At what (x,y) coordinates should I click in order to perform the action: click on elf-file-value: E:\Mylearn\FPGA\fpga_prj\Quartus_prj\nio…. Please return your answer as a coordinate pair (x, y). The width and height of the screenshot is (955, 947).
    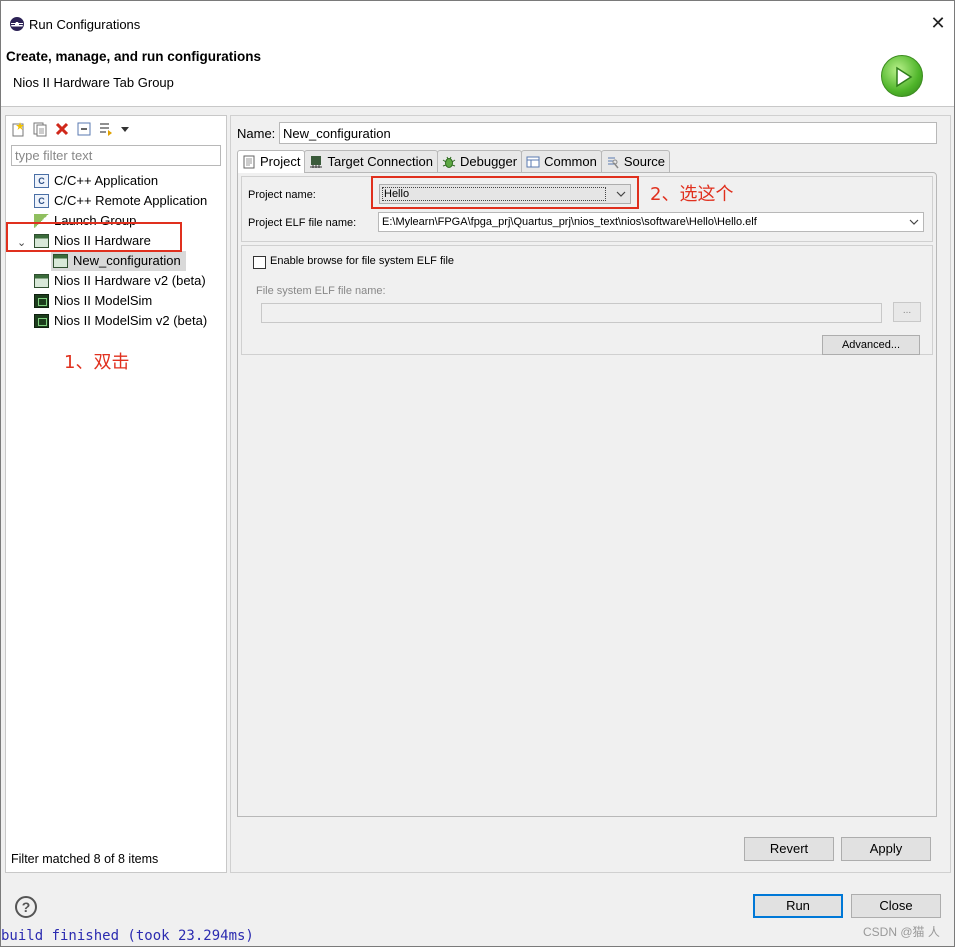
    Looking at the image, I should click on (569, 222).